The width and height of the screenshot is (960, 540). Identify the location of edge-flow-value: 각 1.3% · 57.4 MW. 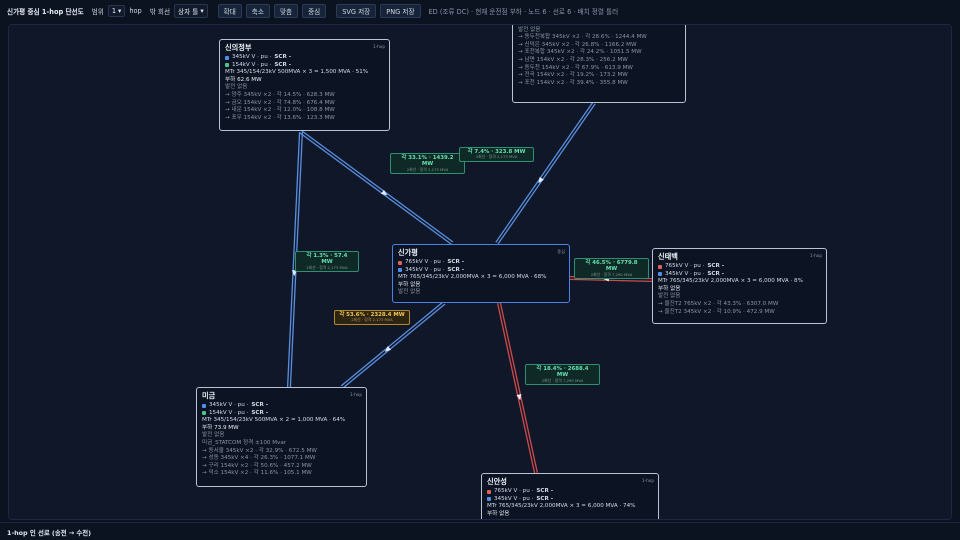
(327, 259).